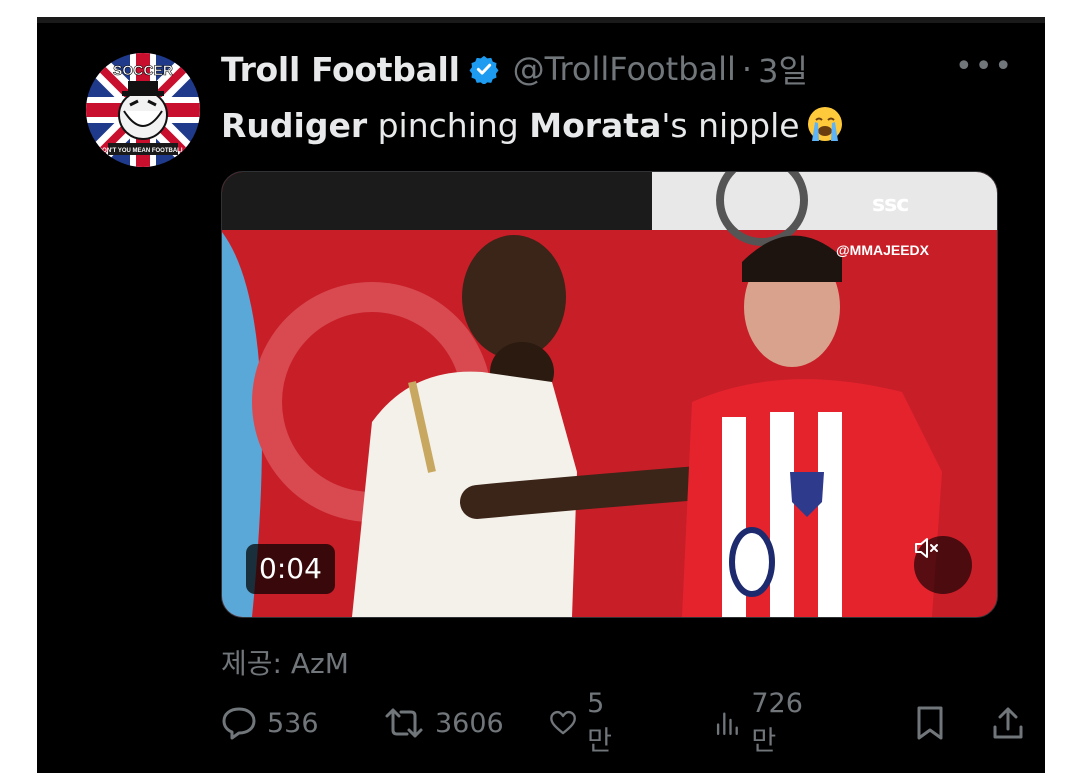 This screenshot has height=777, width=1080. I want to click on heart-icon, so click(563, 722).